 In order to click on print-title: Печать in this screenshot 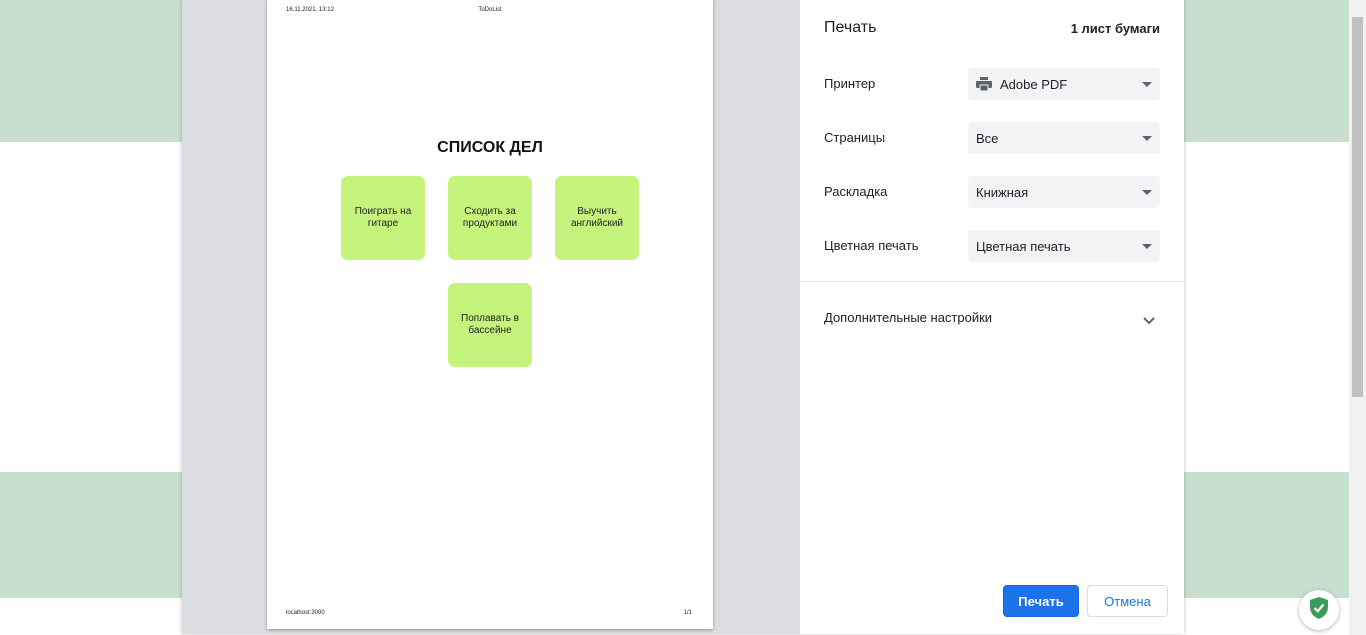, I will do `click(850, 27)`.